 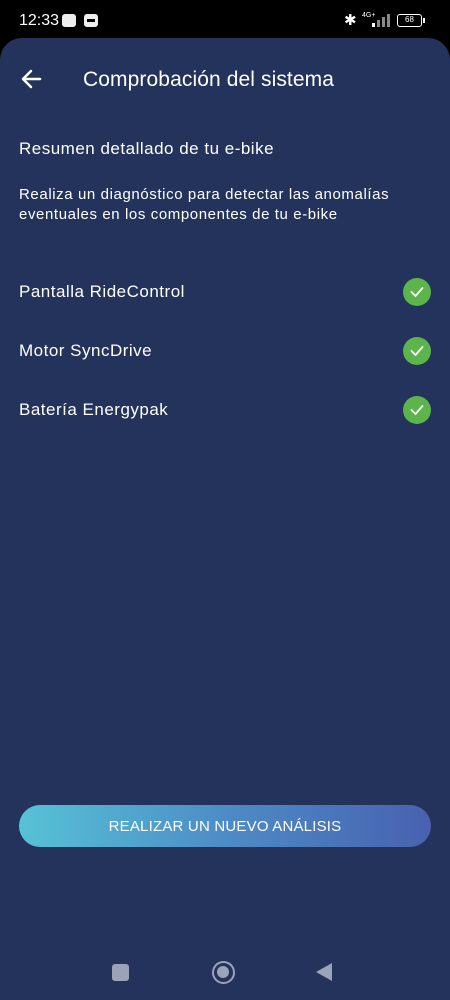 I want to click on component-label: Motor SyncDrive, so click(x=86, y=350).